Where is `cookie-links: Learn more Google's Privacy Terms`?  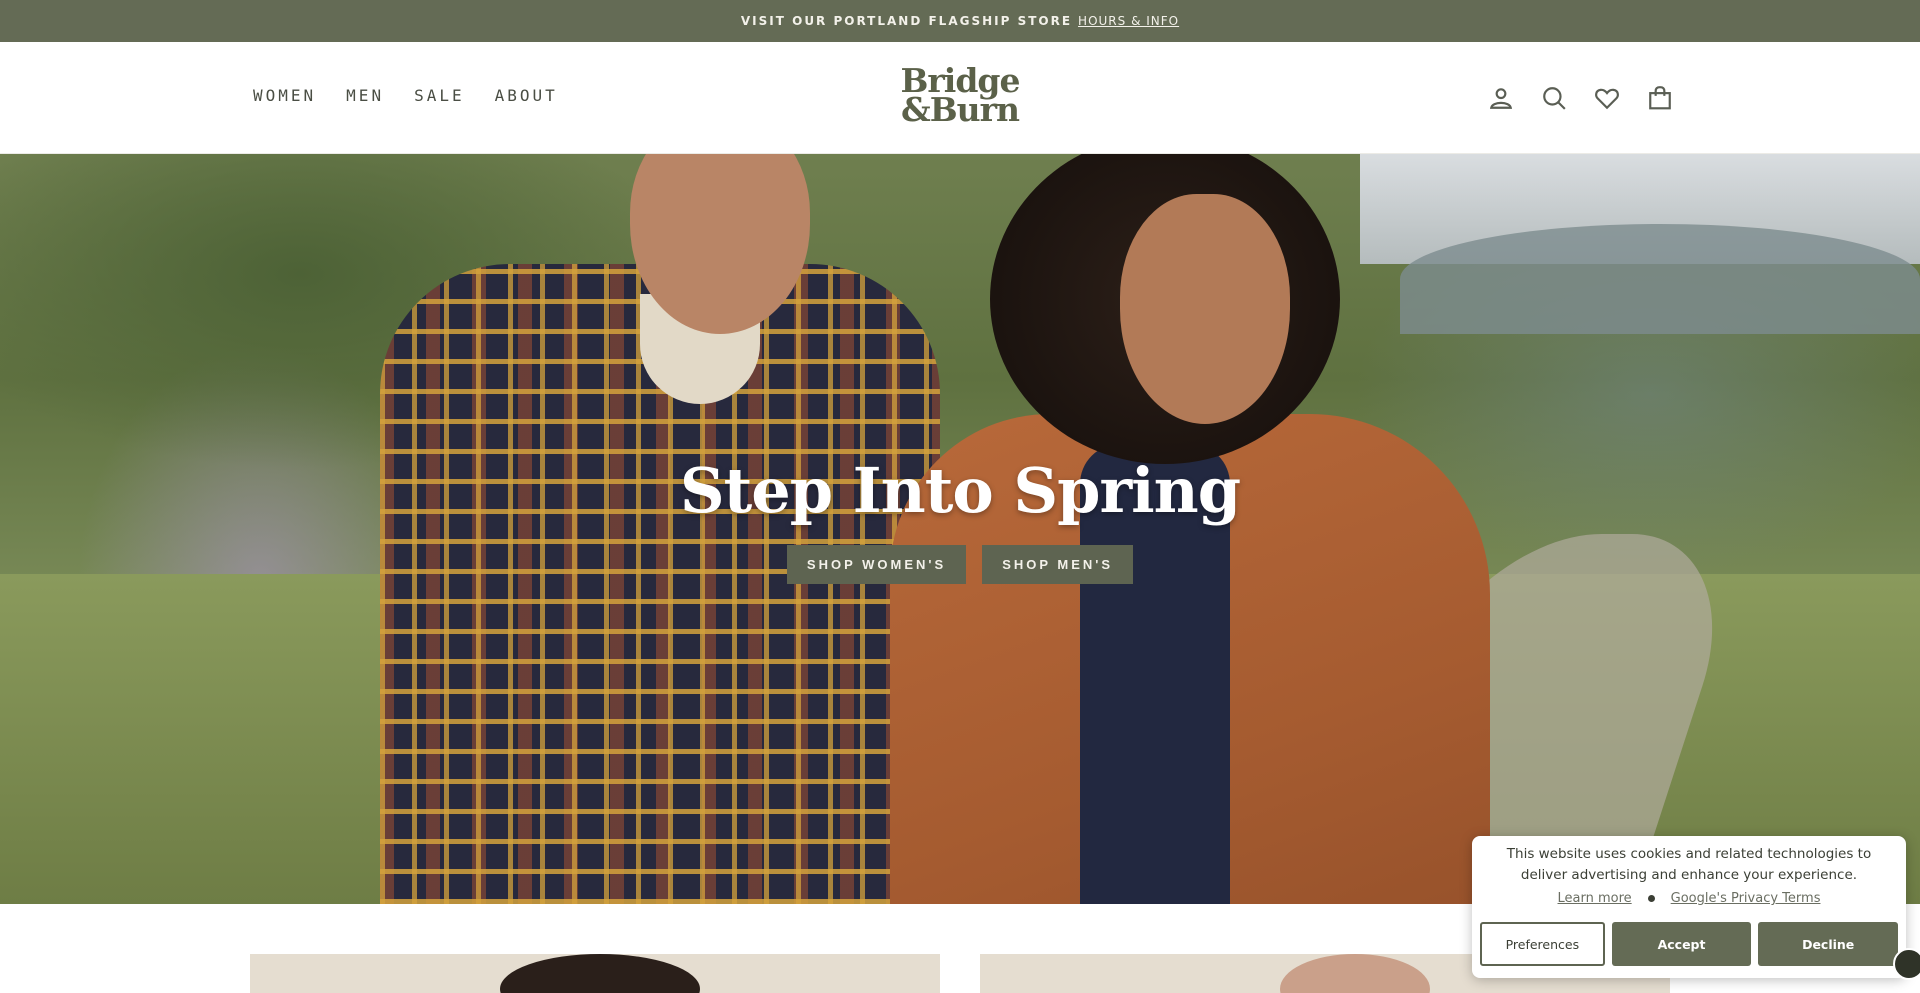
cookie-links: Learn more Google's Privacy Terms is located at coordinates (1689, 898).